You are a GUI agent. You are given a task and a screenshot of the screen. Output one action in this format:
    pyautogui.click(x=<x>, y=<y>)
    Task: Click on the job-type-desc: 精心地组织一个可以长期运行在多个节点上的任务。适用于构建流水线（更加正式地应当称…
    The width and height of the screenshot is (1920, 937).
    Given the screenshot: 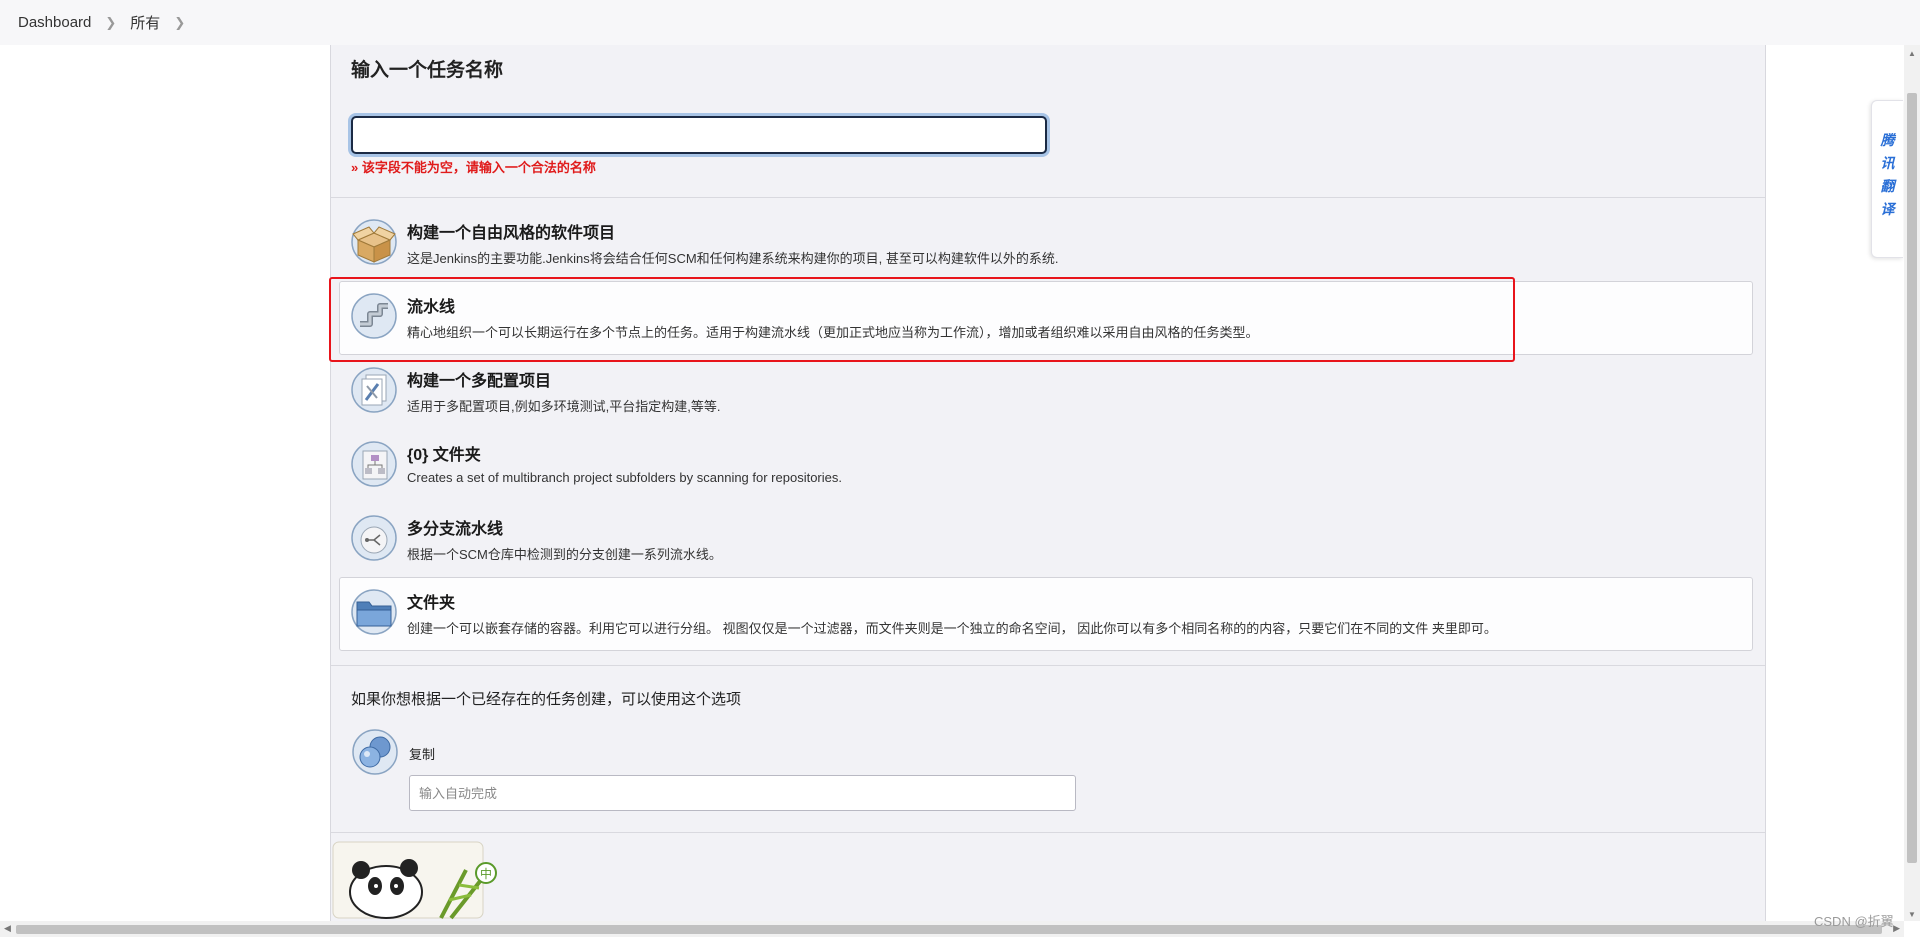 What is the action you would take?
    pyautogui.click(x=833, y=332)
    